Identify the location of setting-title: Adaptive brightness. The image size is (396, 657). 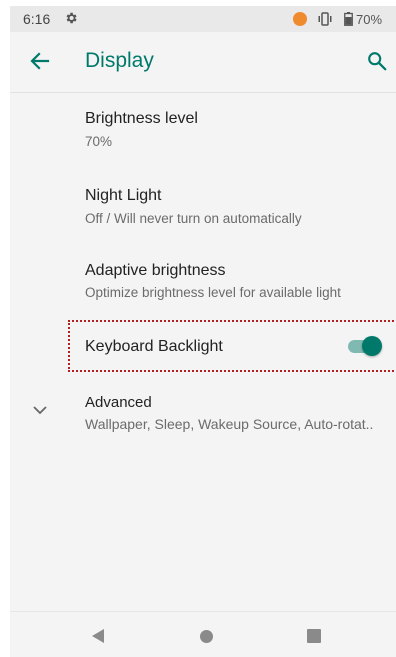
(155, 270).